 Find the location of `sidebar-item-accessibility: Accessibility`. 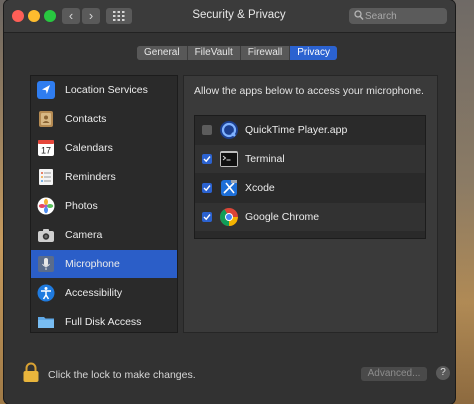

sidebar-item-accessibility: Accessibility is located at coordinates (104, 293).